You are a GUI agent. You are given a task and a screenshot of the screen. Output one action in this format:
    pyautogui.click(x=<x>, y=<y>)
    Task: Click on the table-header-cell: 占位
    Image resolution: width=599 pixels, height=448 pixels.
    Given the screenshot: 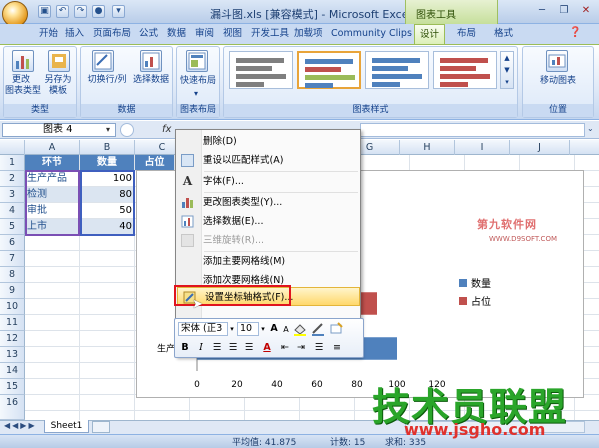 What is the action you would take?
    pyautogui.click(x=155, y=163)
    